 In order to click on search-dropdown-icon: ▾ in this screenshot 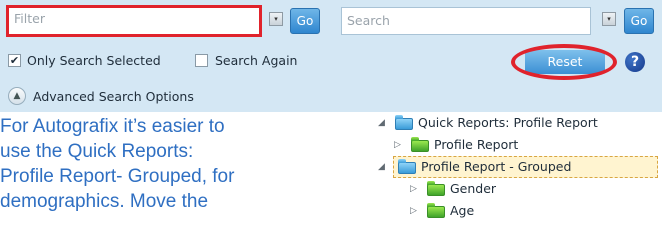, I will do `click(609, 19)`.